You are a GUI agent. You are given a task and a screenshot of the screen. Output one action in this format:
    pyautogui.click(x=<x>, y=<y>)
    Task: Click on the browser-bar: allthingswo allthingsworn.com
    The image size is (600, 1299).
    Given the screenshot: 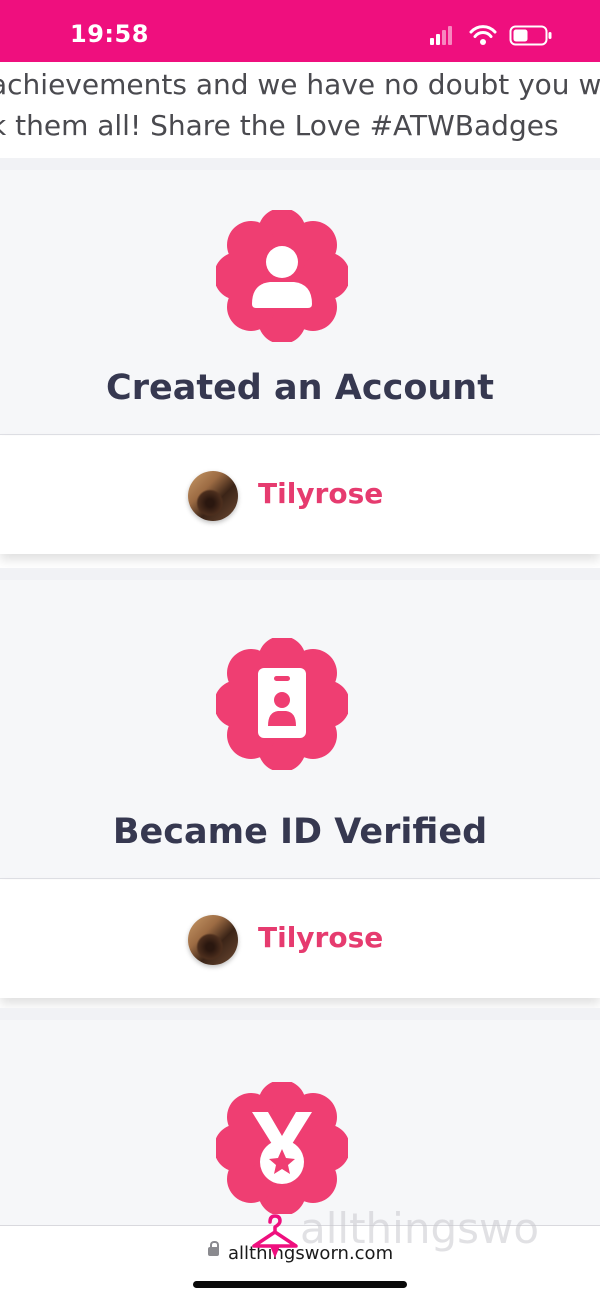 What is the action you would take?
    pyautogui.click(x=300, y=1251)
    